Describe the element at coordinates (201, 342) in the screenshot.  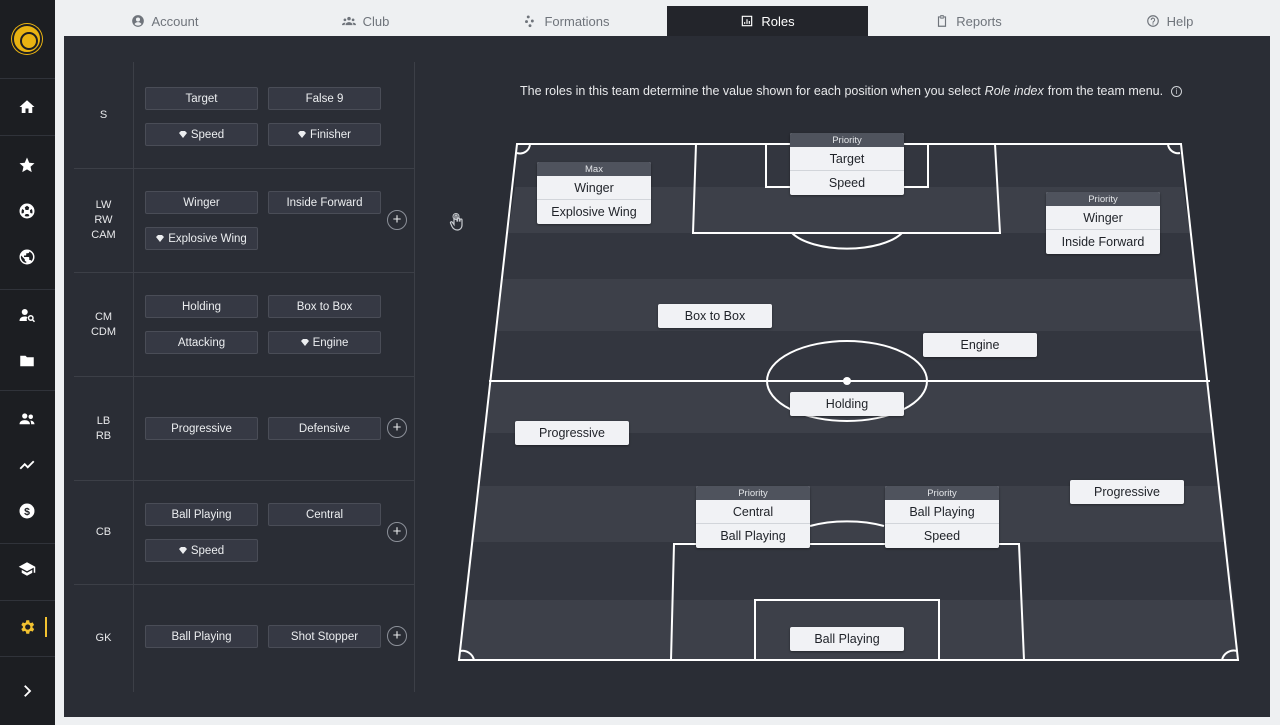
I see `role-chip-attacking: Attacking` at that location.